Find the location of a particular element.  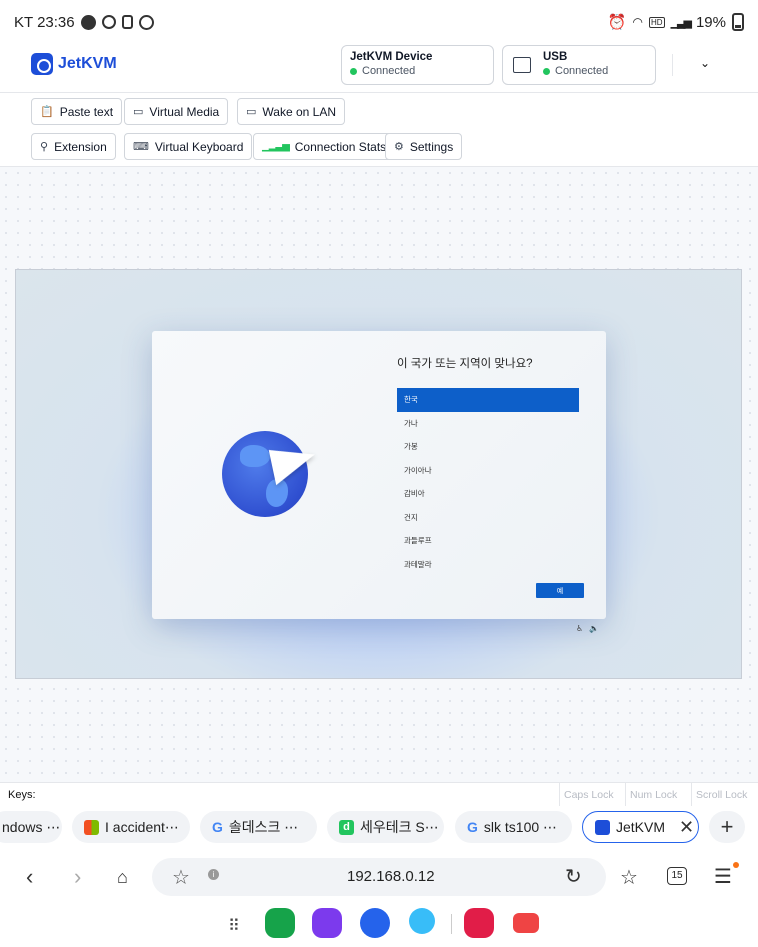

usb-status: Connected is located at coordinates (582, 71).